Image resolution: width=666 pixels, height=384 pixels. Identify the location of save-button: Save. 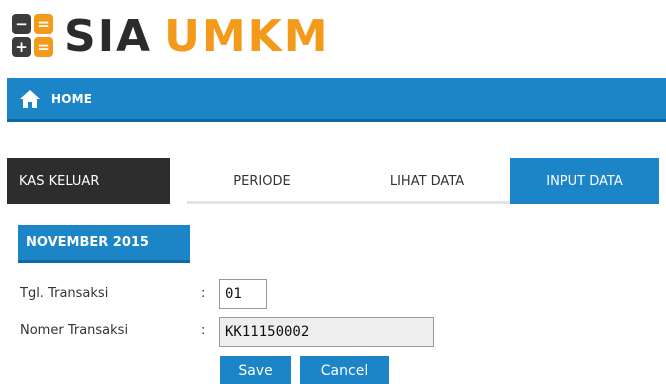
(255, 370).